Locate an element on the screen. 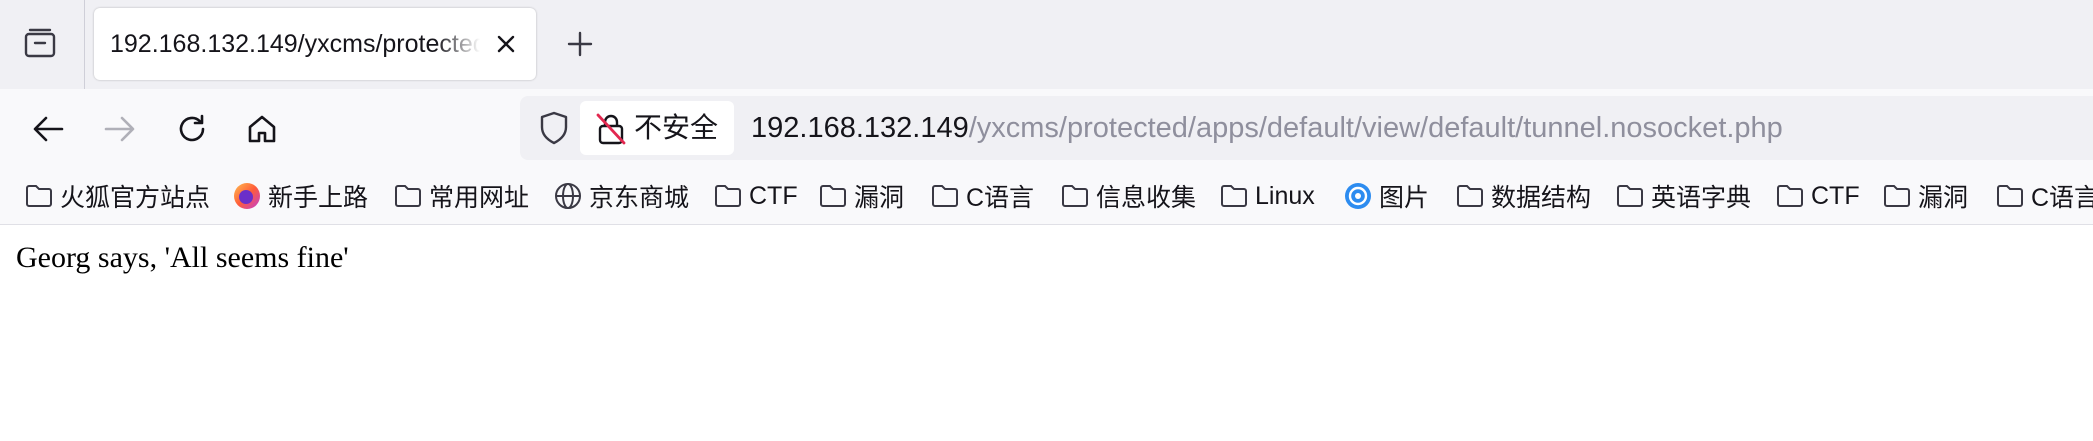  reload-button is located at coordinates (192, 129).